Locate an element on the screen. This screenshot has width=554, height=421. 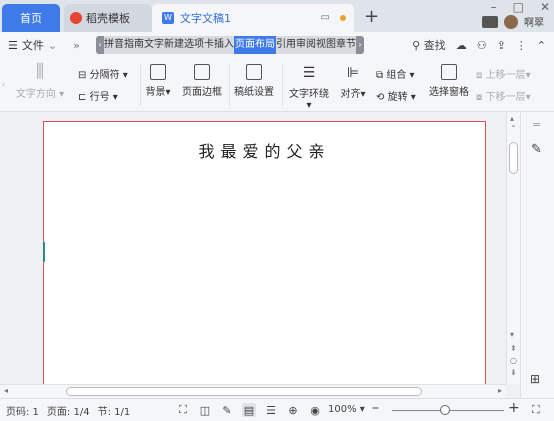
bring-forward-button: ⧈ 上移一层▾ is located at coordinates (503, 73).